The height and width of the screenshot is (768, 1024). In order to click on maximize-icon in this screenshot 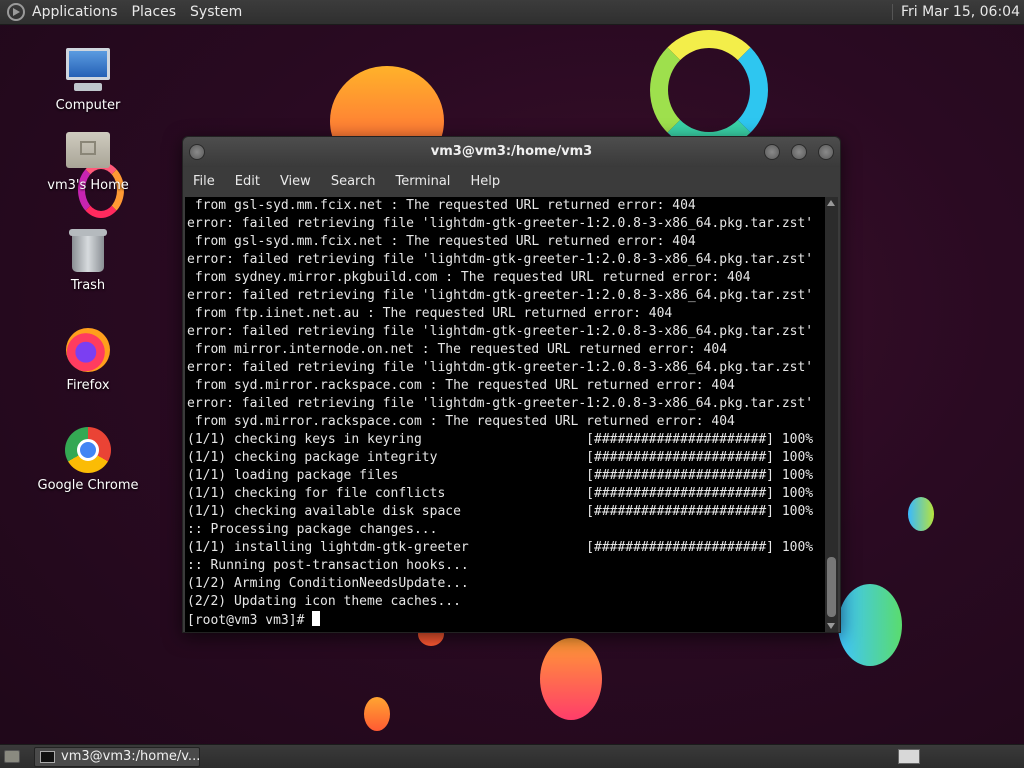, I will do `click(799, 152)`.